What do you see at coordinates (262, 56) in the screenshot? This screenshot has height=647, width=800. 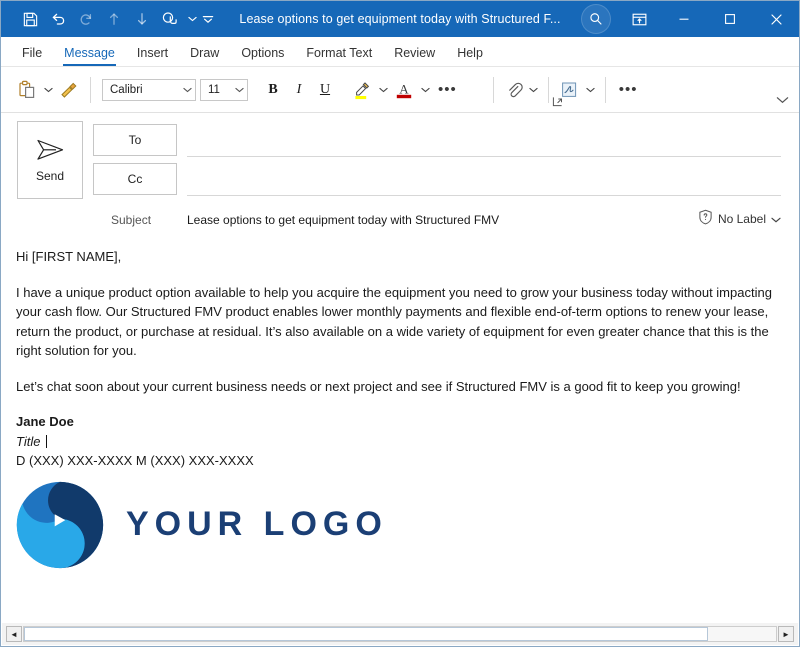 I see `tab-options: Options` at bounding box center [262, 56].